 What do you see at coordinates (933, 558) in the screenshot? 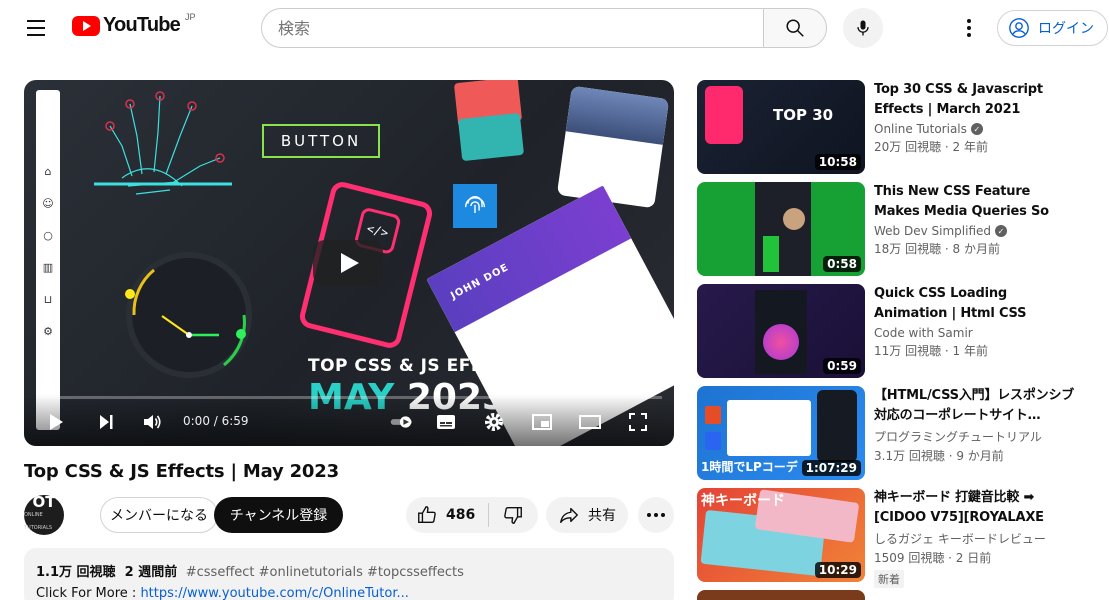
I see `video-meta: 1509 回視聴 · 2 日前` at bounding box center [933, 558].